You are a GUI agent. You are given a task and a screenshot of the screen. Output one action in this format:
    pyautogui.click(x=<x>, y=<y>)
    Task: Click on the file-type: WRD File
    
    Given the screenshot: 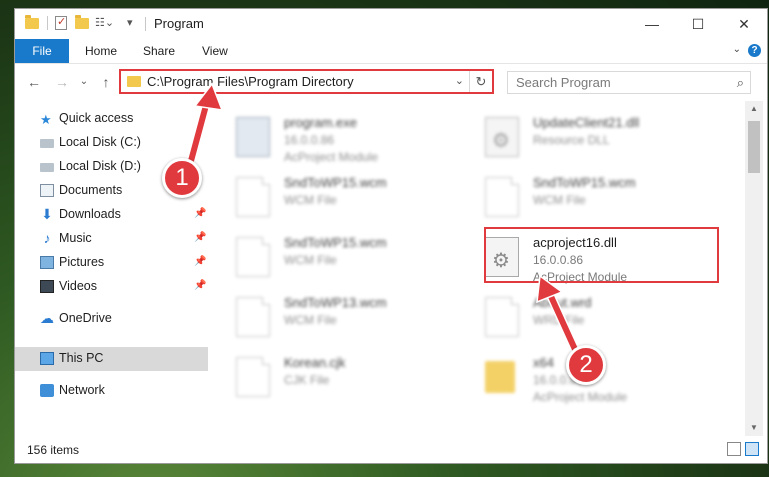 What is the action you would take?
    pyautogui.click(x=559, y=320)
    